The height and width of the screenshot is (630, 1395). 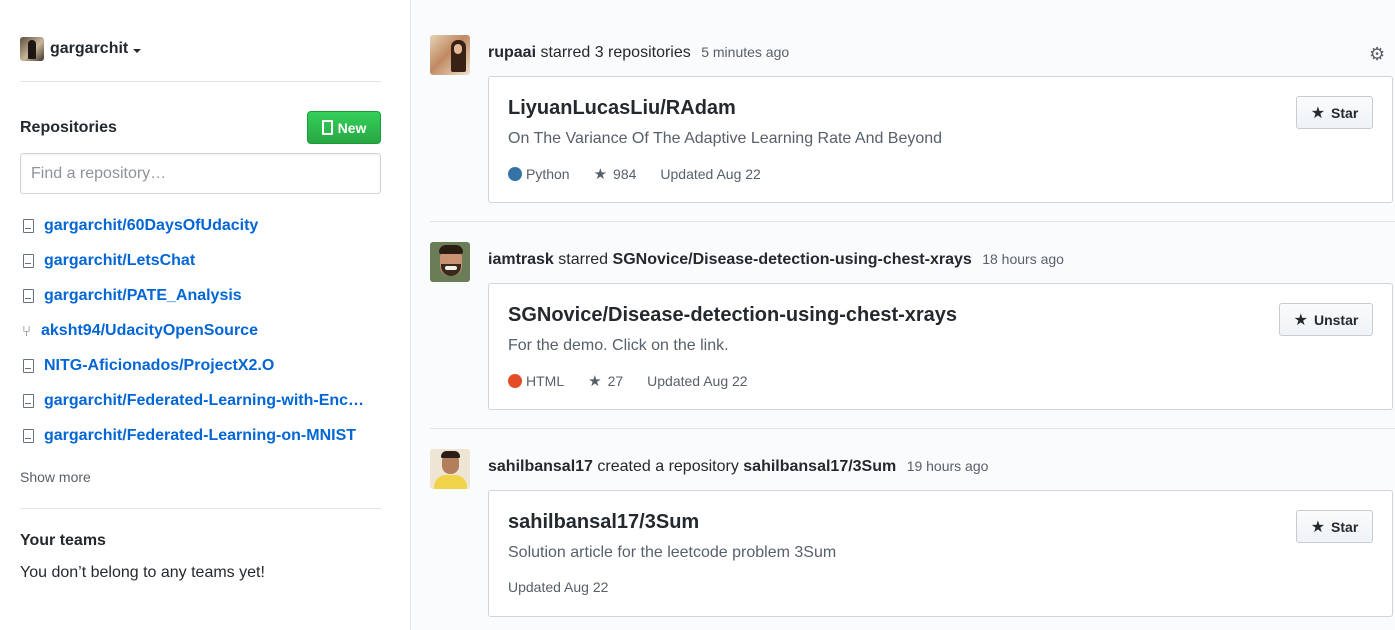 I want to click on star-button-label: Unstar, so click(x=1336, y=319).